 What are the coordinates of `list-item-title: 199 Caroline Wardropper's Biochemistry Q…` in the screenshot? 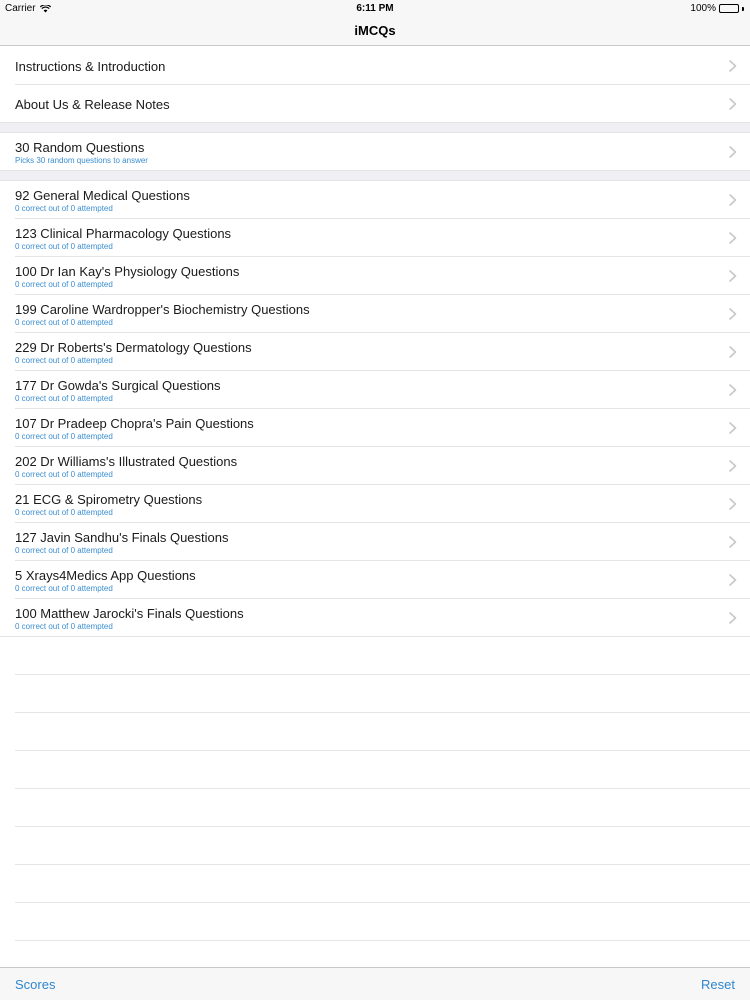 It's located at (162, 309).